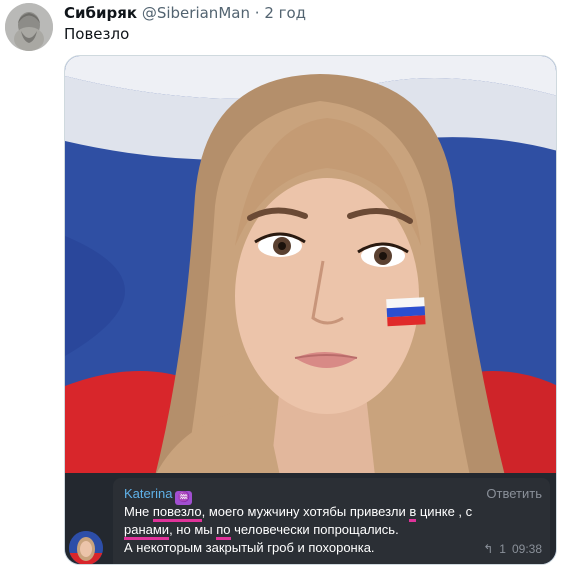  Describe the element at coordinates (314, 529) in the screenshot. I see `message-segment: человечески попрощались.` at that location.